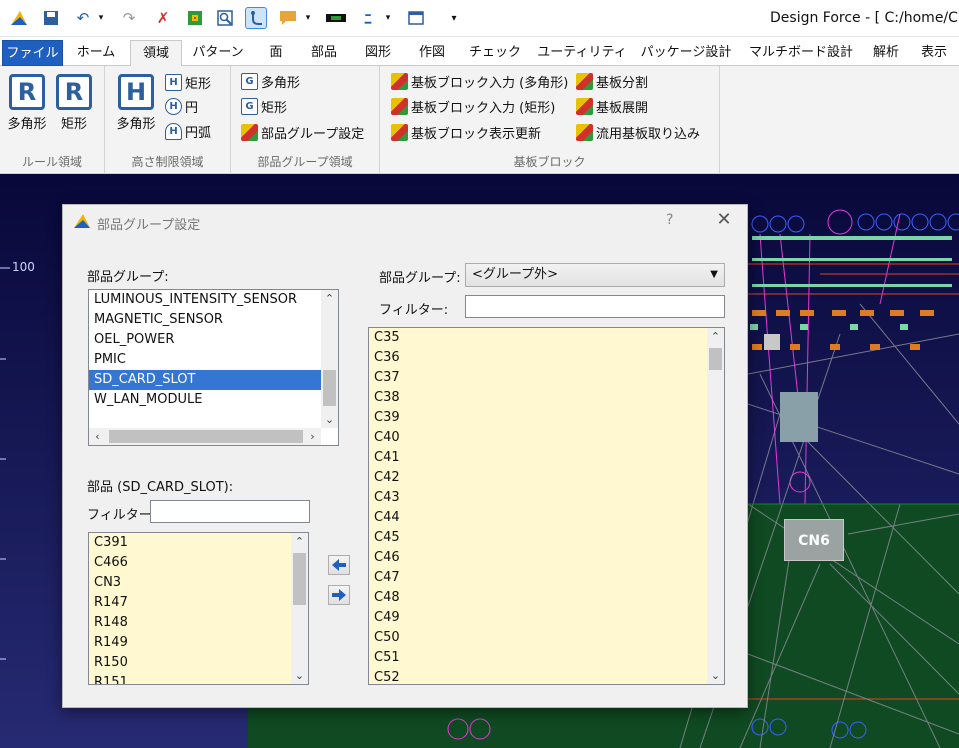 This screenshot has width=959, height=748. Describe the element at coordinates (270, 81) in the screenshot. I see `partgrp-polygon-button: G 多角形` at that location.